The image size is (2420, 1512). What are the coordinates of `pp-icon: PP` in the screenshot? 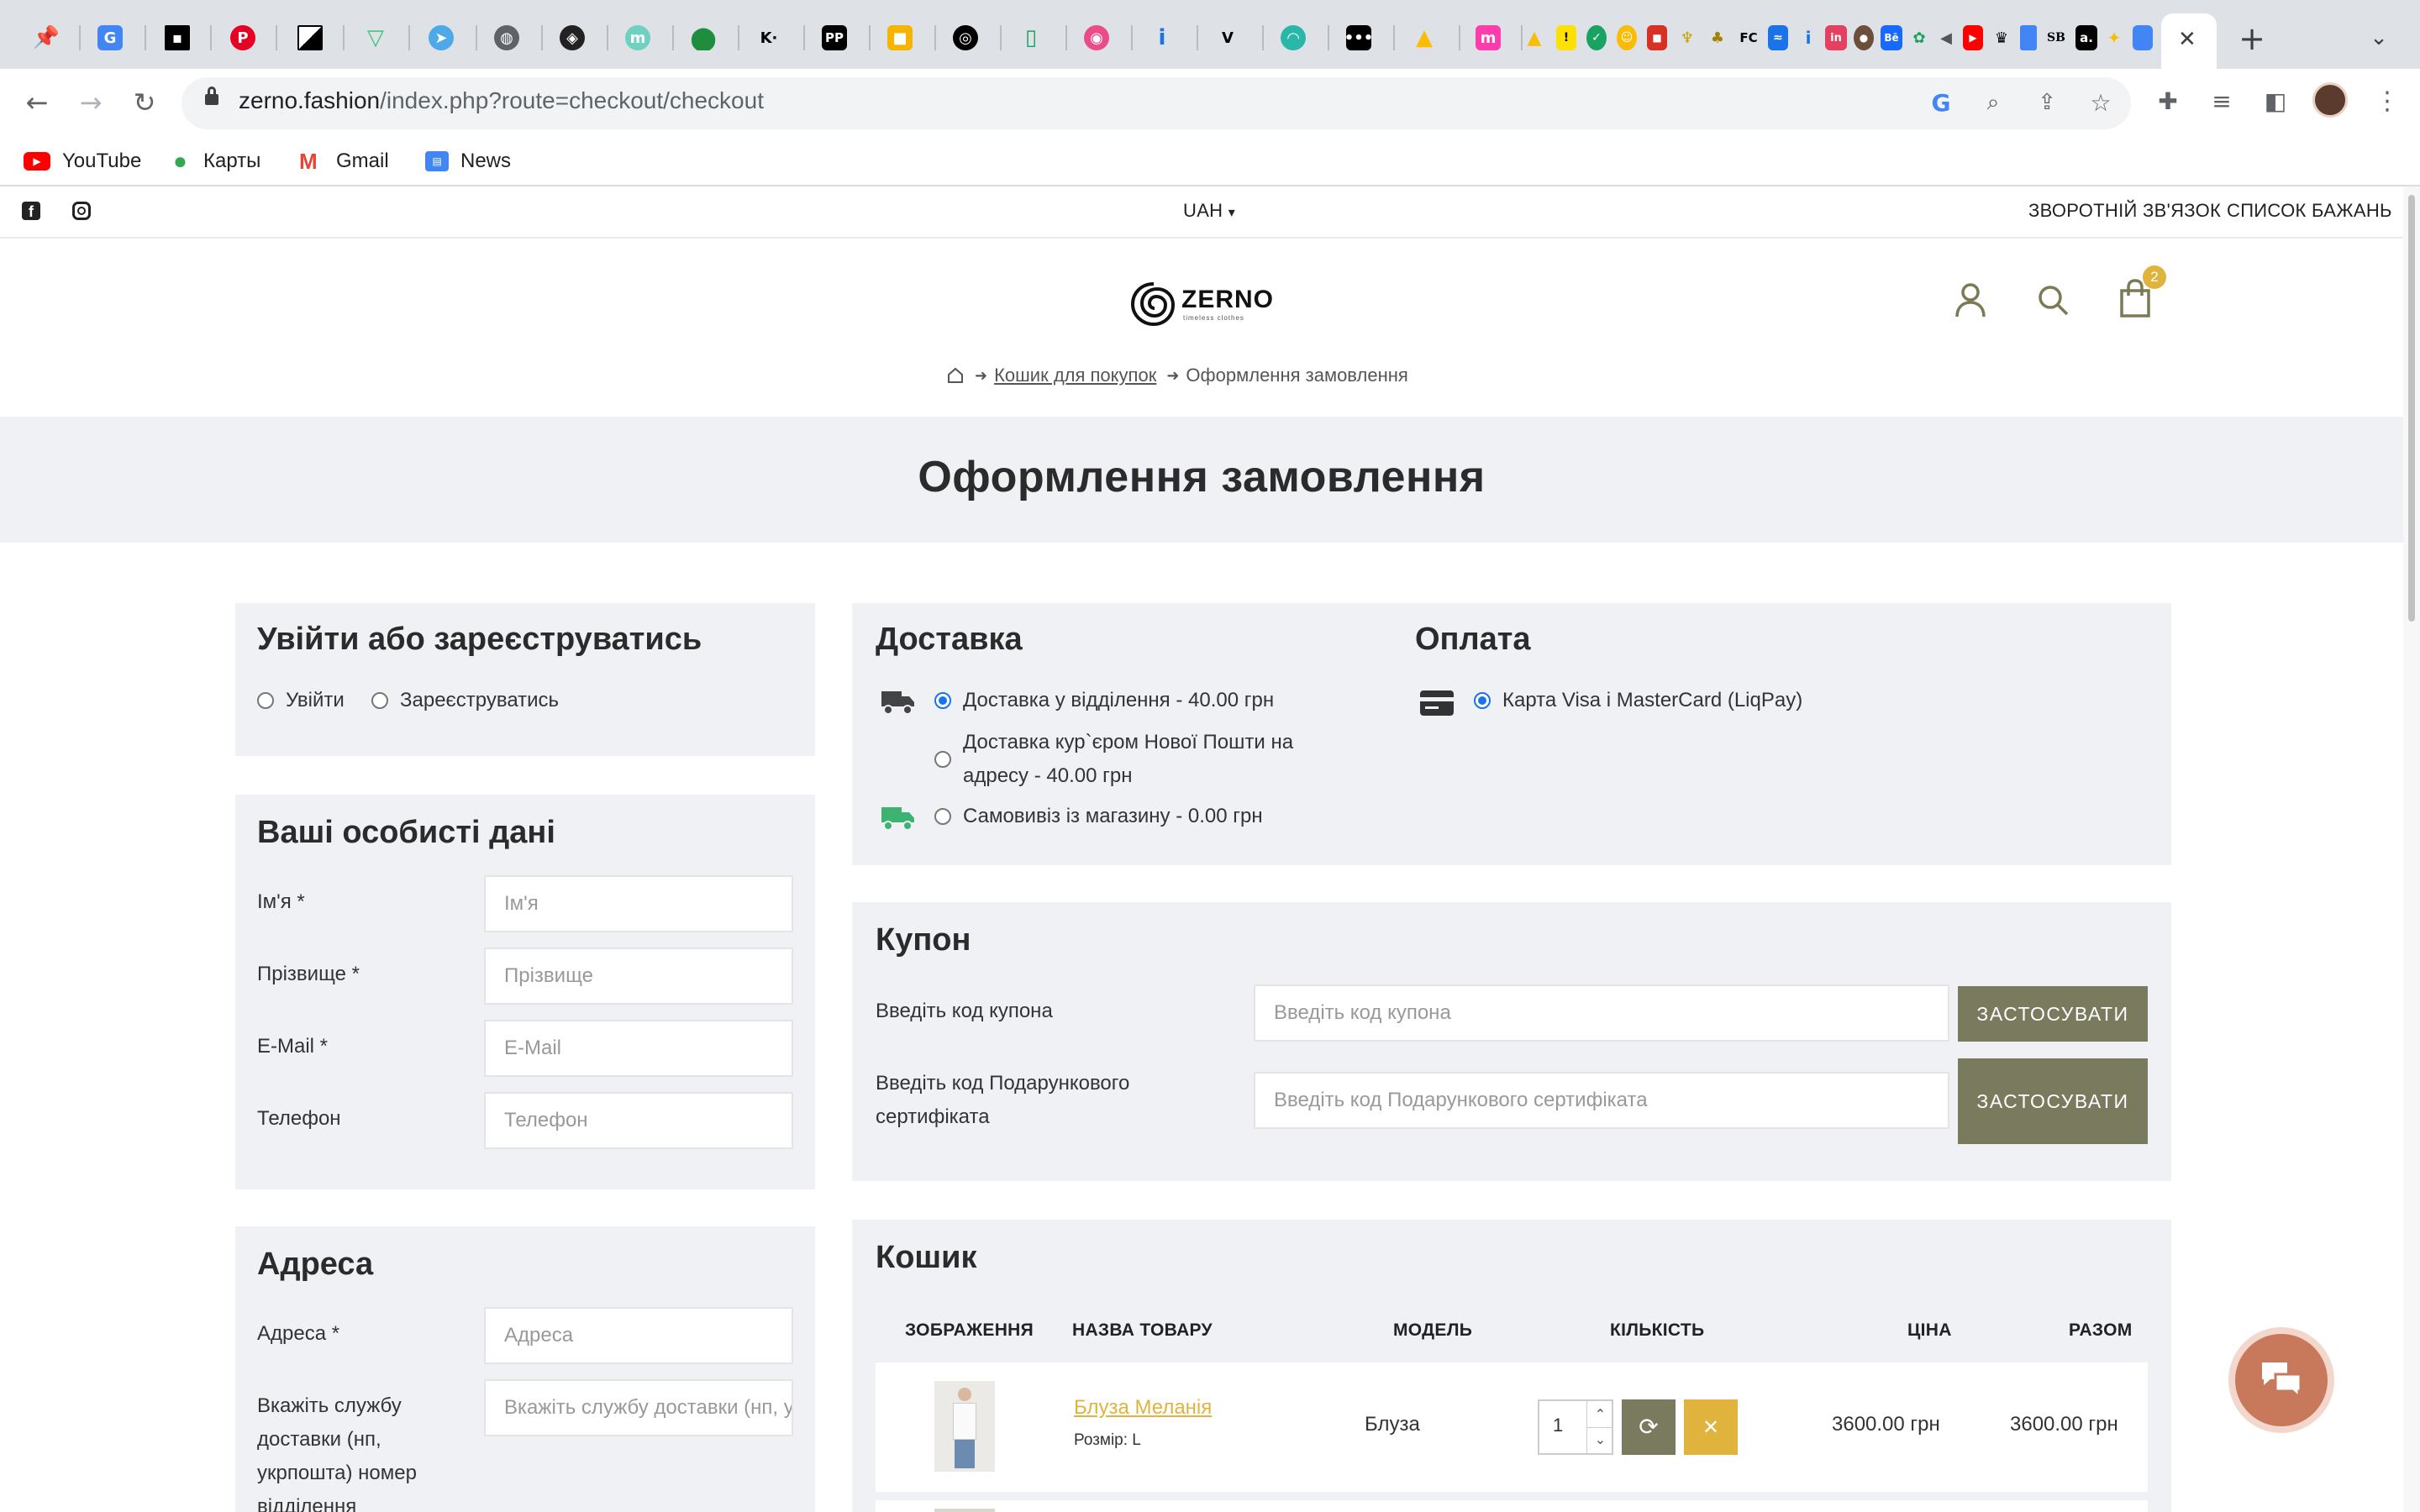 It's located at (834, 37).